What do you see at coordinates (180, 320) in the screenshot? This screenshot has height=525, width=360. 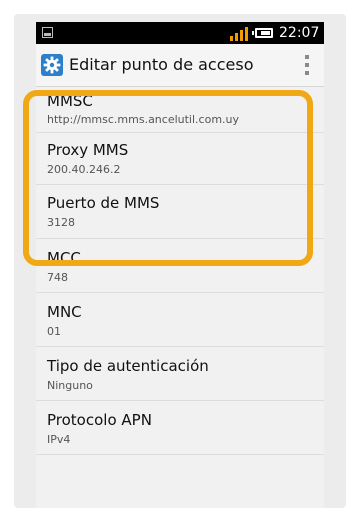 I see `setting-item-mnc: MNC 01` at bounding box center [180, 320].